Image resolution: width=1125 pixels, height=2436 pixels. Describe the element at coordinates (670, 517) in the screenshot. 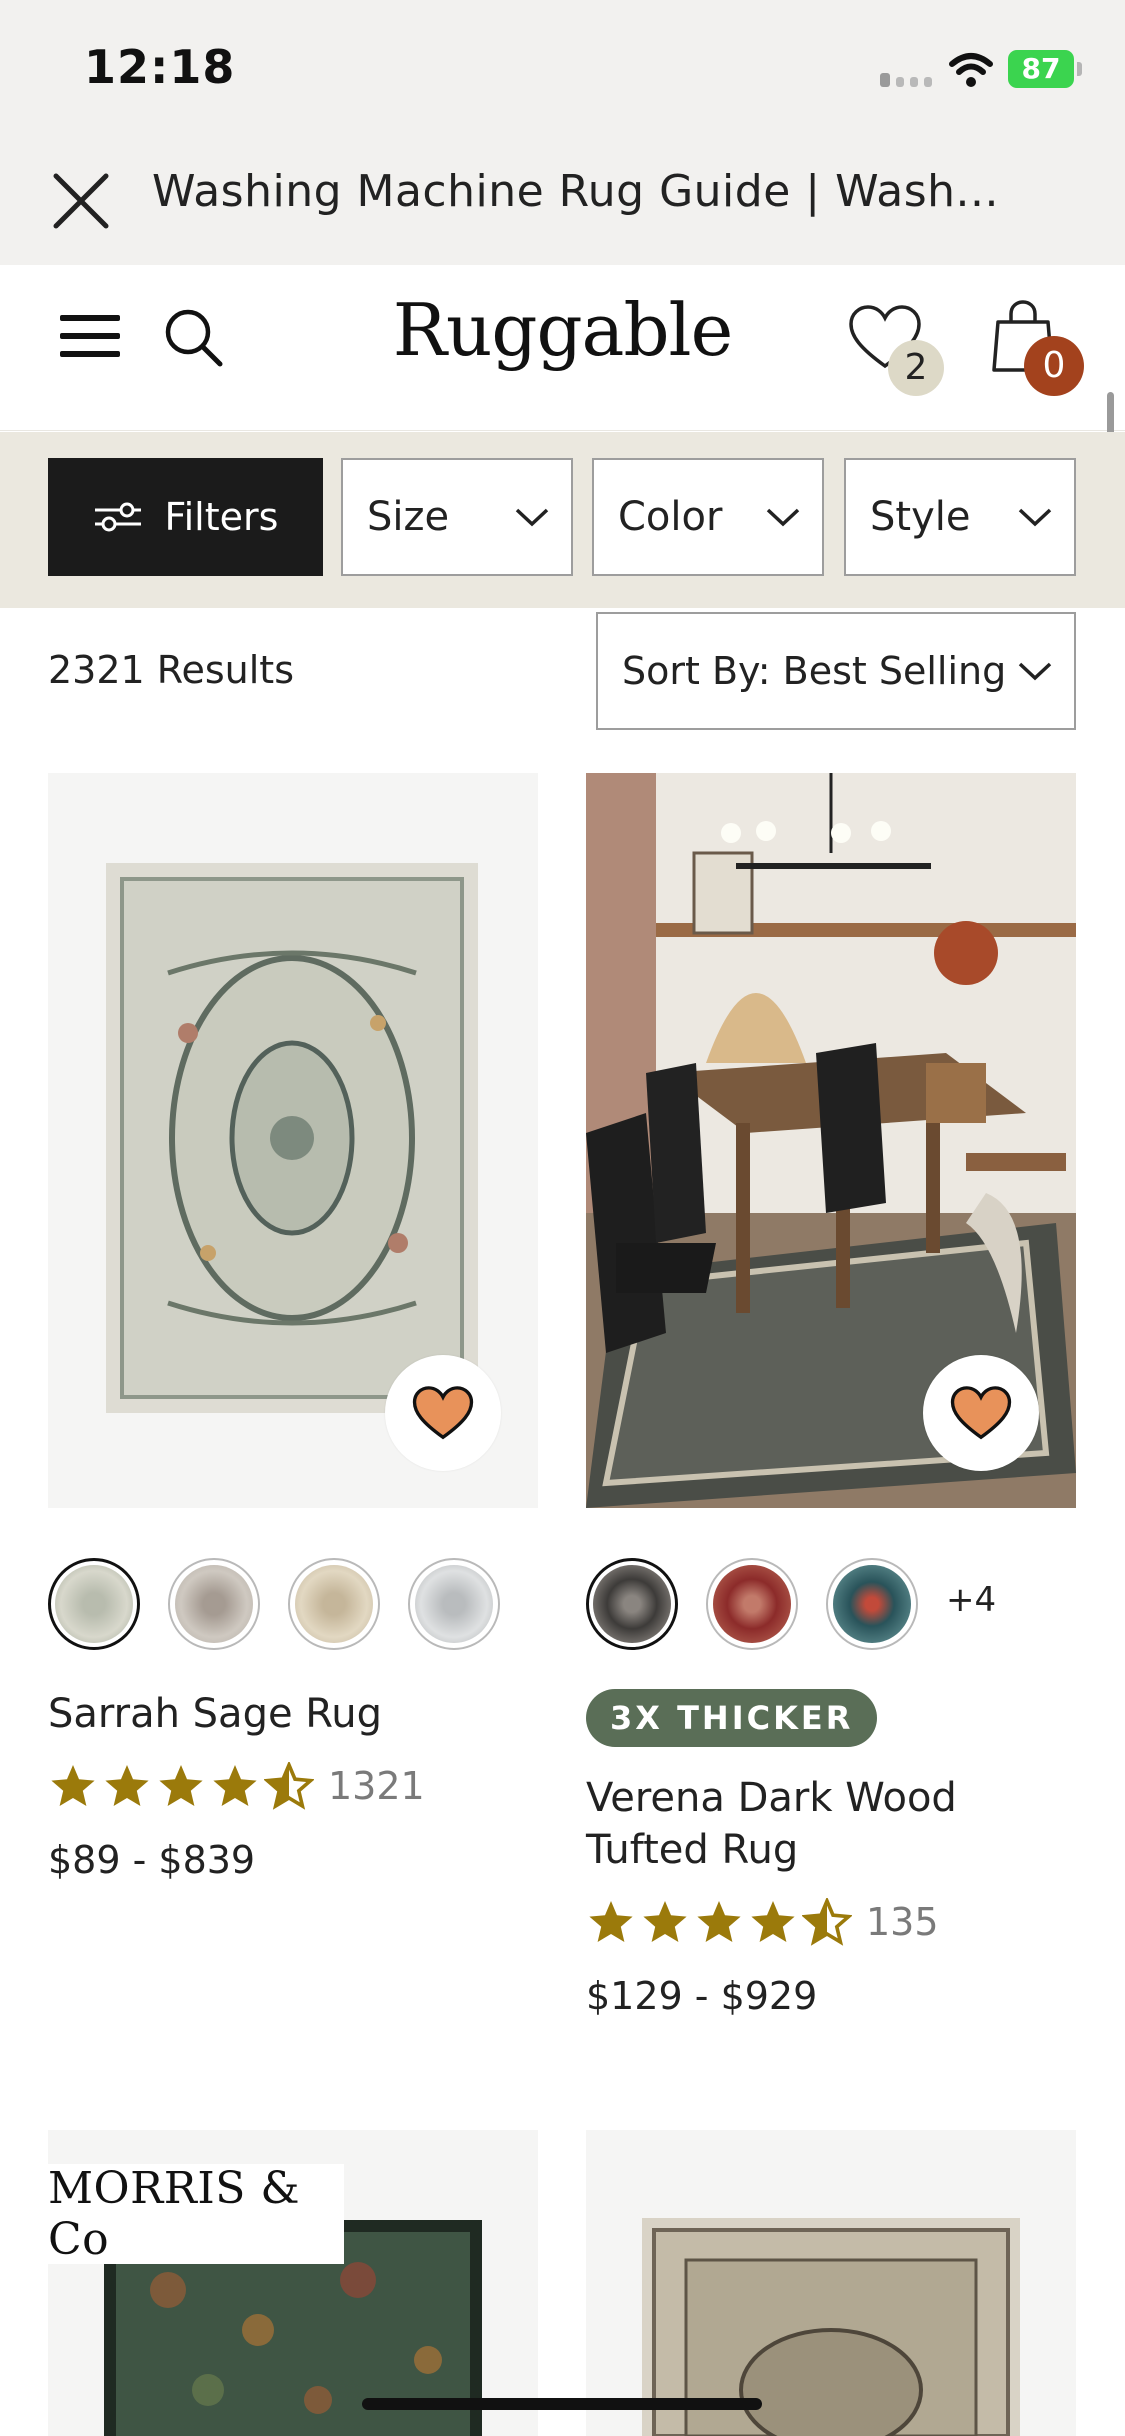

I see `color-dropdown-label: Color` at that location.